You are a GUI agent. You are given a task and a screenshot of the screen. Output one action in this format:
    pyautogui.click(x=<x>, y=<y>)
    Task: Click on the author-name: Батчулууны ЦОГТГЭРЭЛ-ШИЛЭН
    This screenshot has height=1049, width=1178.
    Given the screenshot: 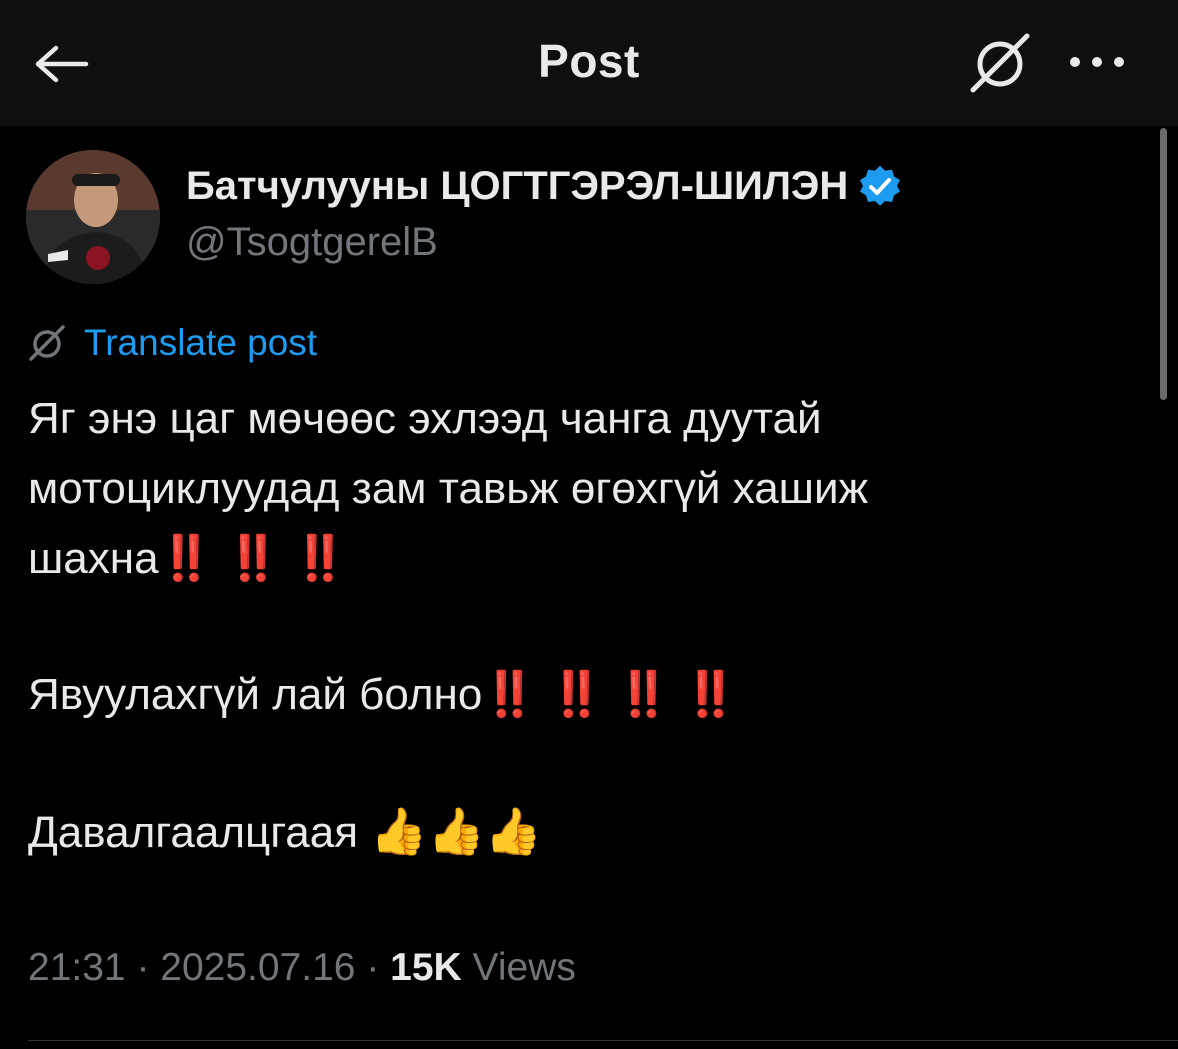 What is the action you would take?
    pyautogui.click(x=544, y=186)
    